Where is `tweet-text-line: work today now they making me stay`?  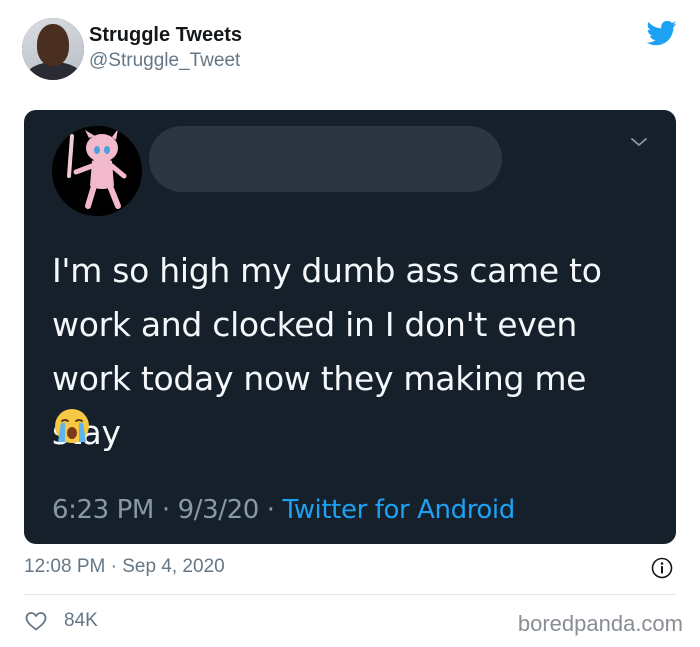 tweet-text-line: work today now they making me stay is located at coordinates (319, 405).